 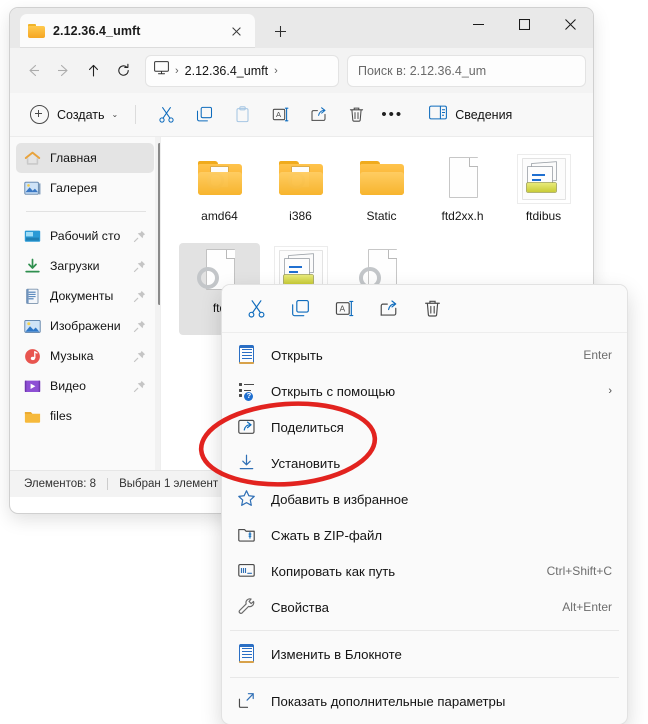 I want to click on breadcrumb-current: 2.12.36.4_umft, so click(x=226, y=71).